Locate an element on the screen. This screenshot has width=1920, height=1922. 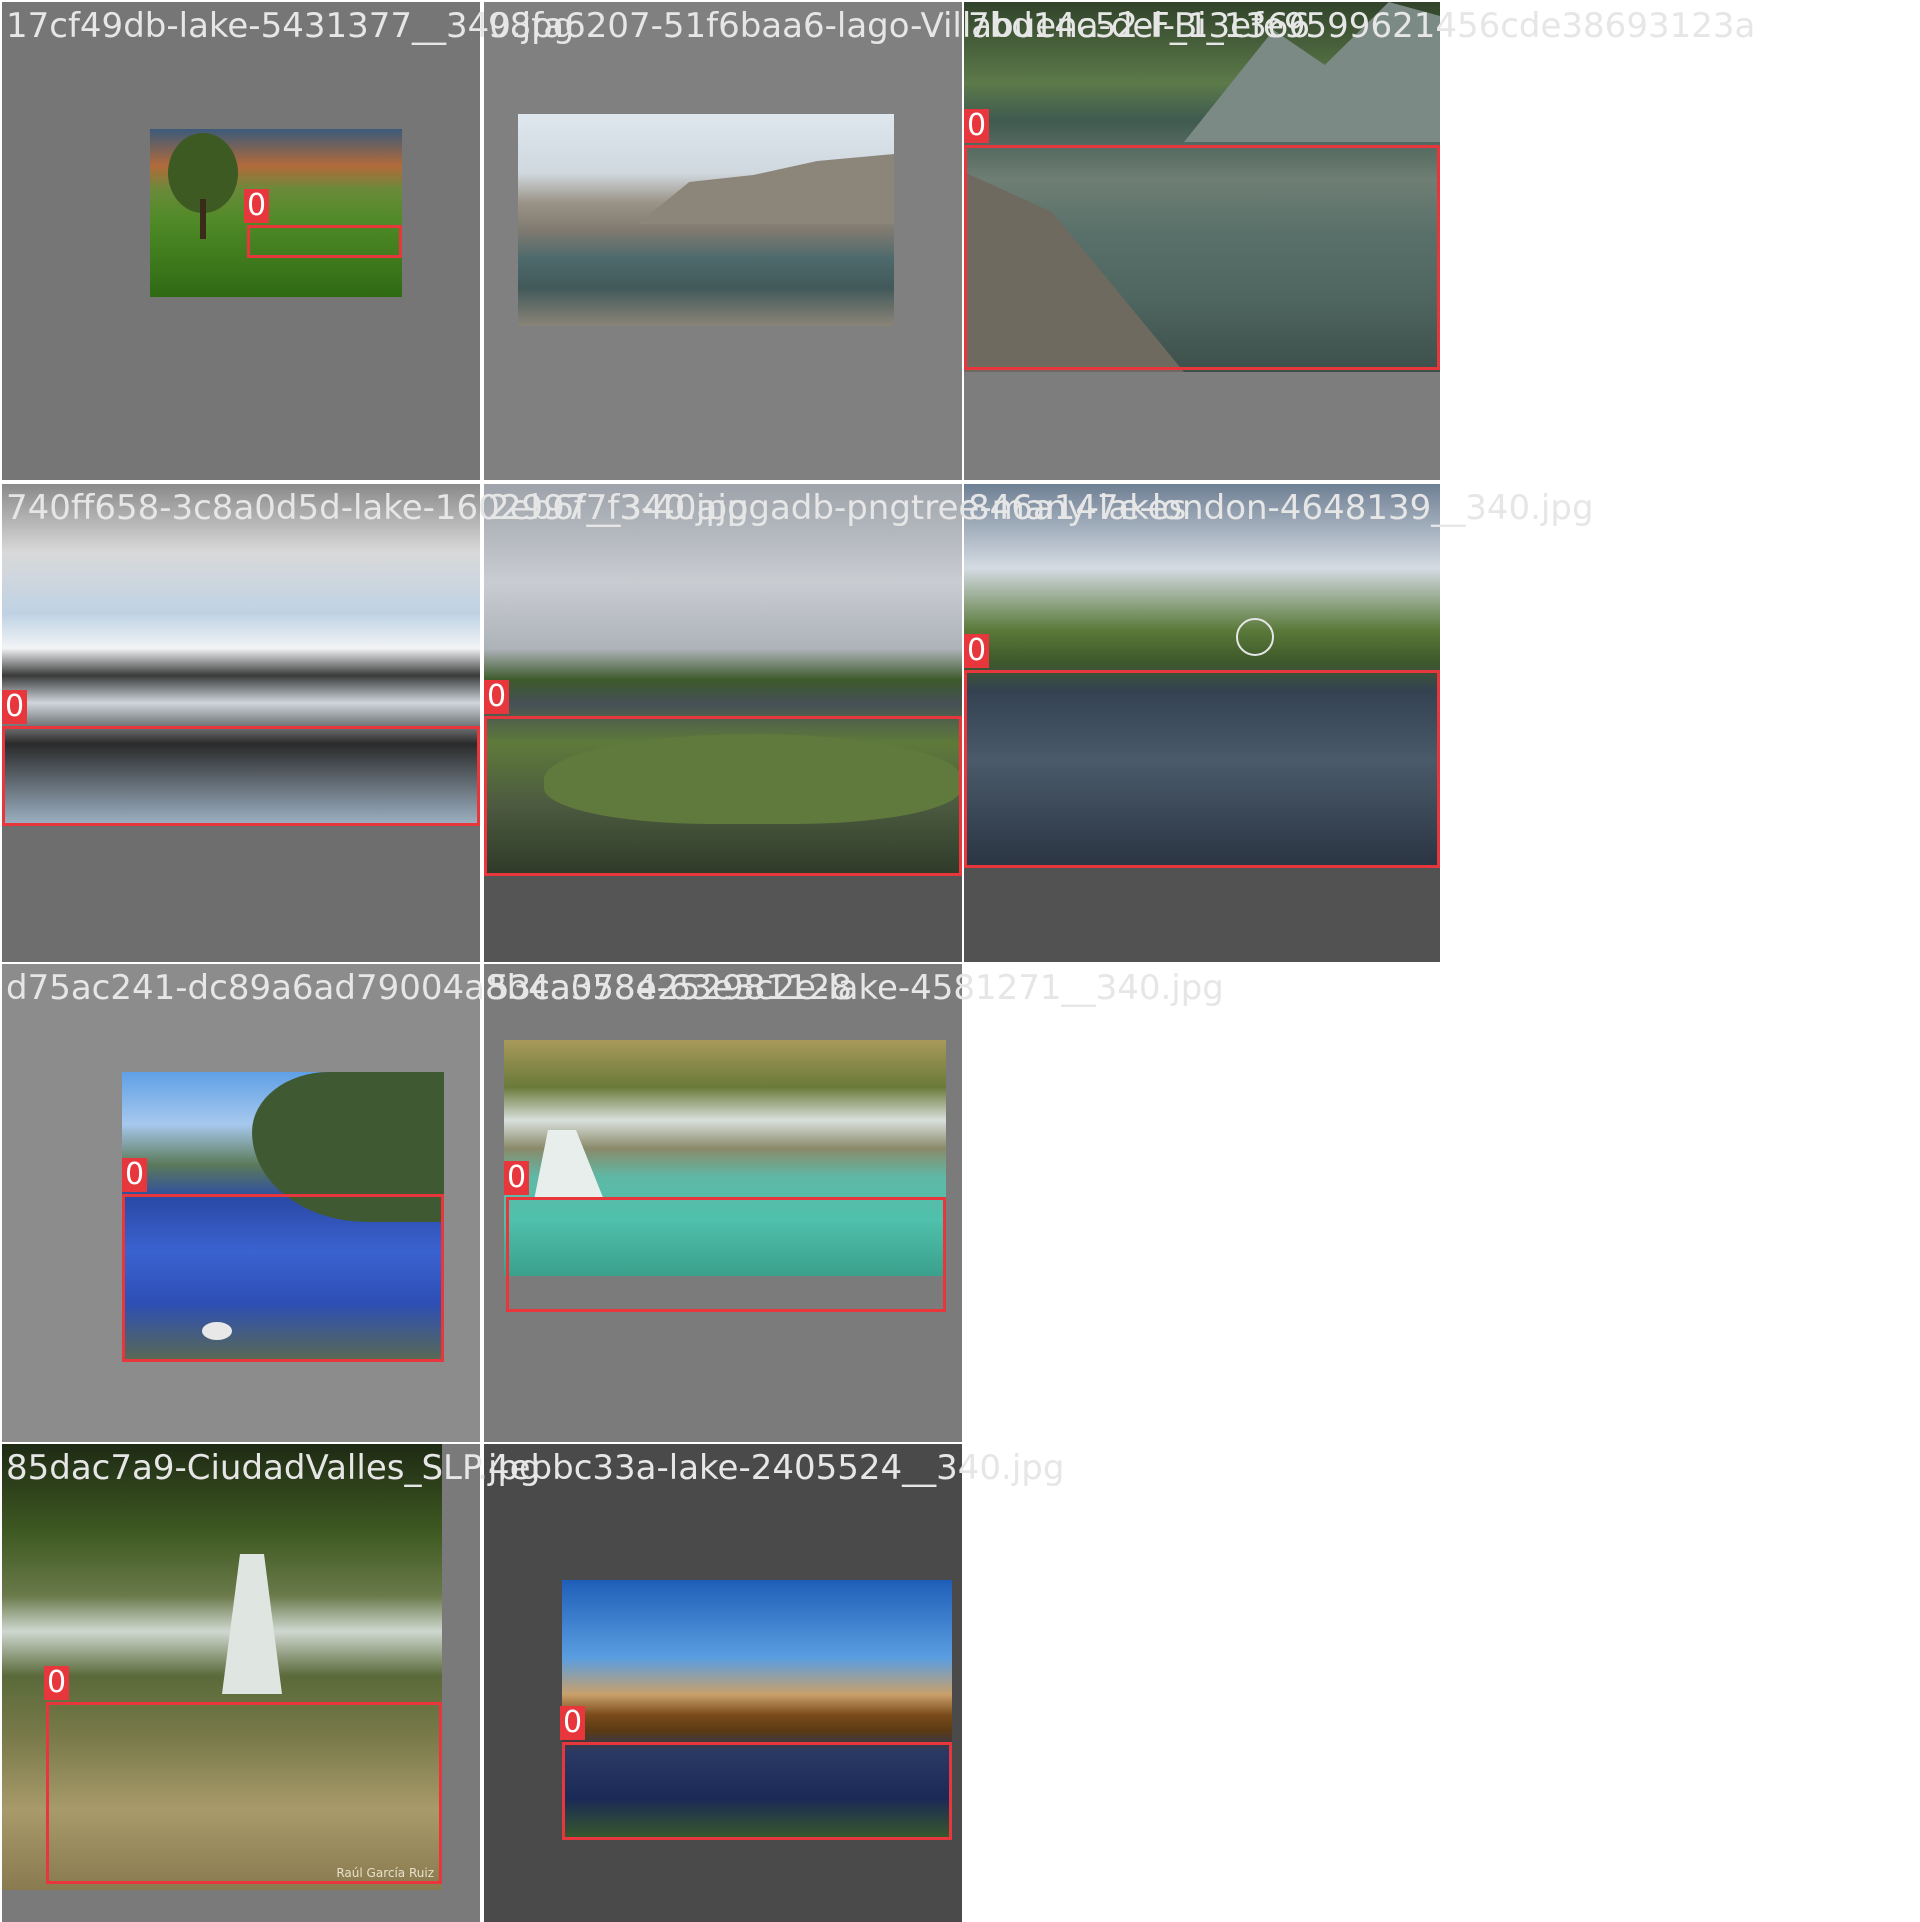
tile-cell is located at coordinates (723, 241).